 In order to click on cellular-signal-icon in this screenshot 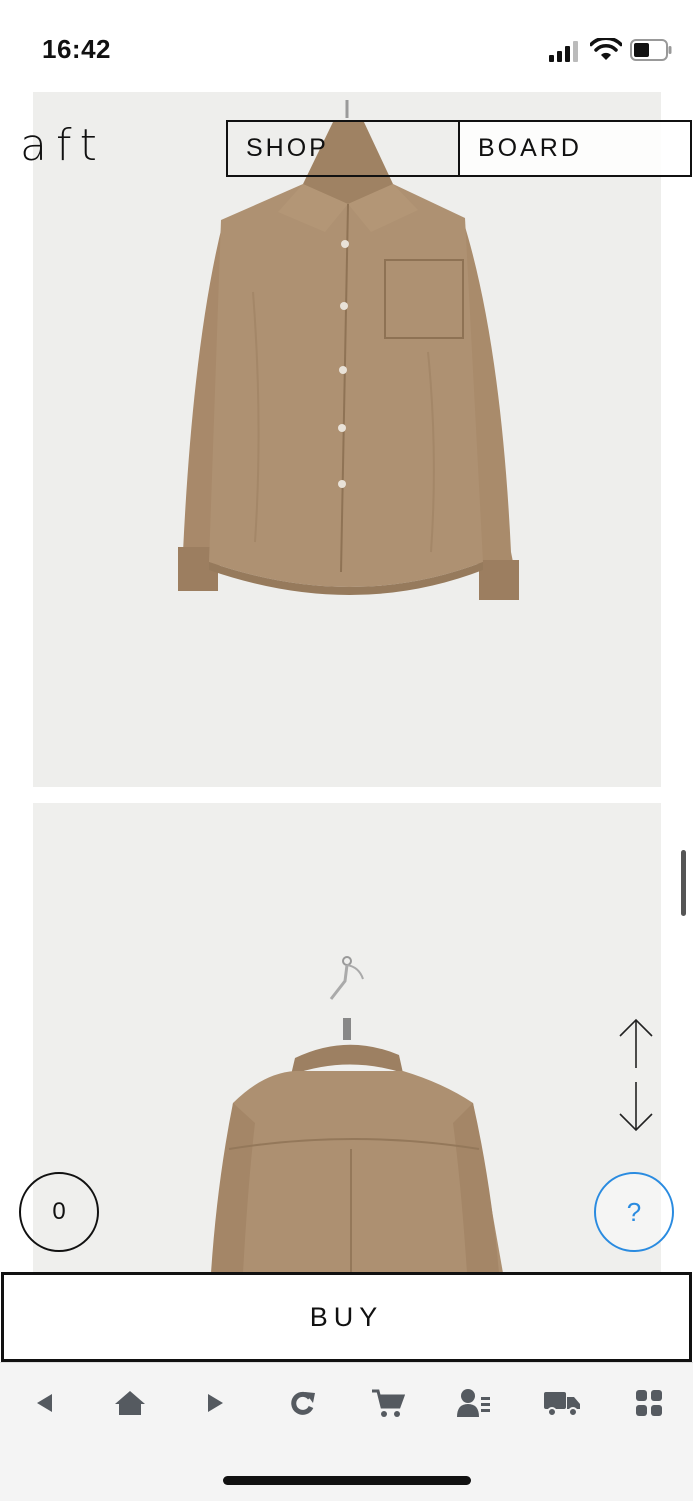, I will do `click(563, 51)`.